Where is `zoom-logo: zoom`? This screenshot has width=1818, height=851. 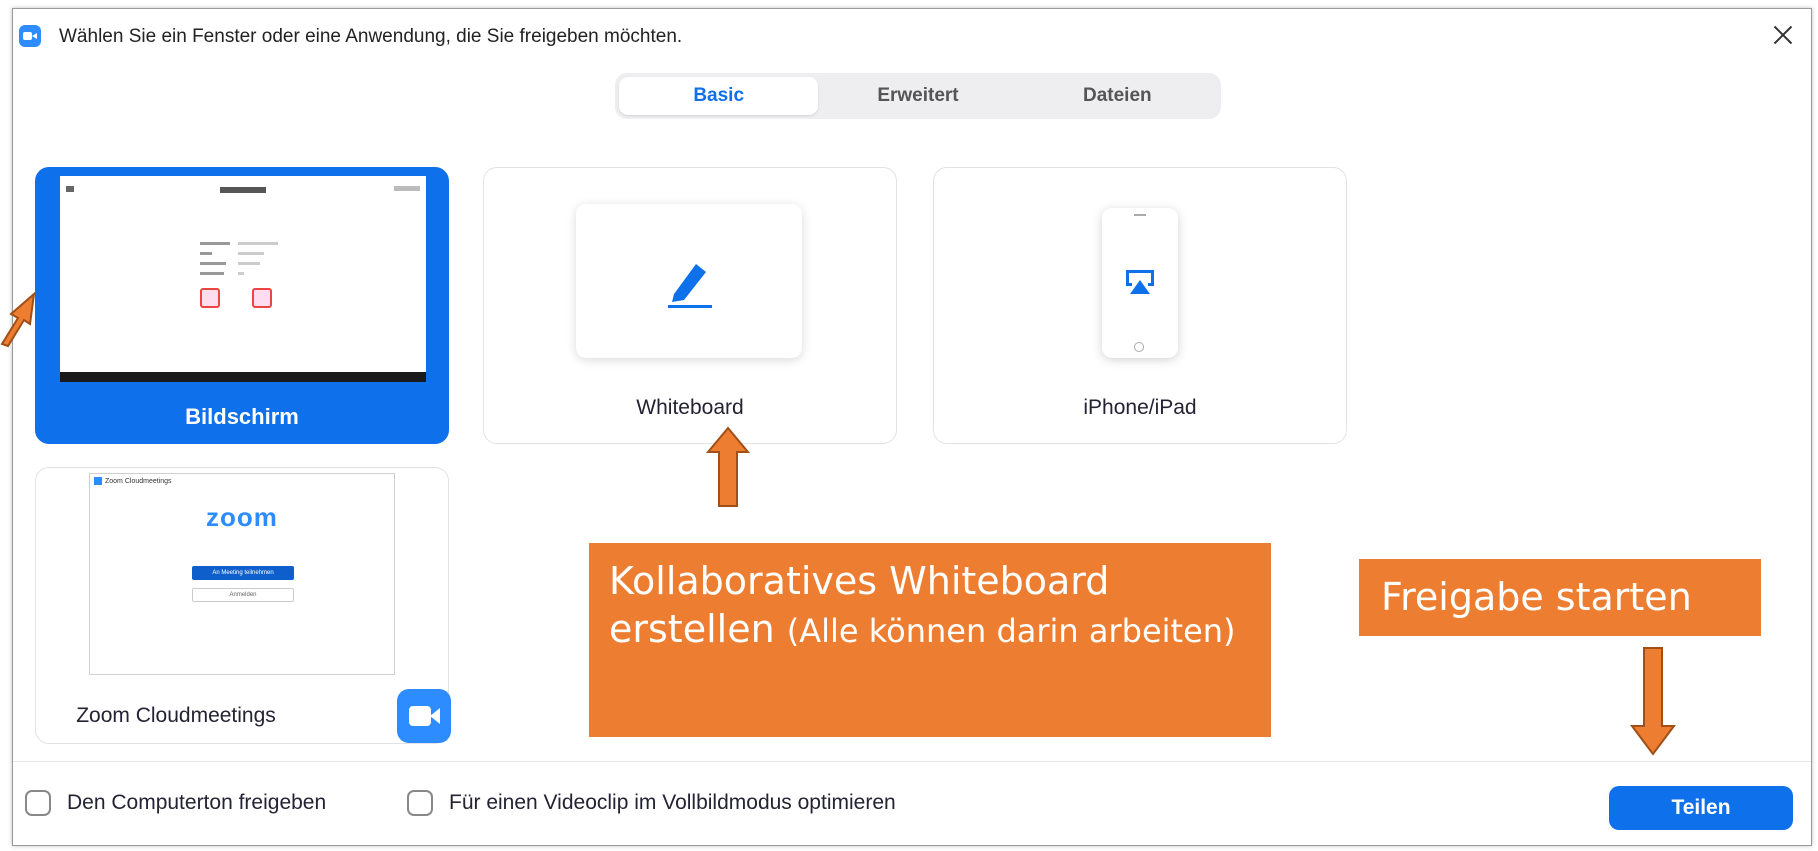
zoom-logo: zoom is located at coordinates (242, 517).